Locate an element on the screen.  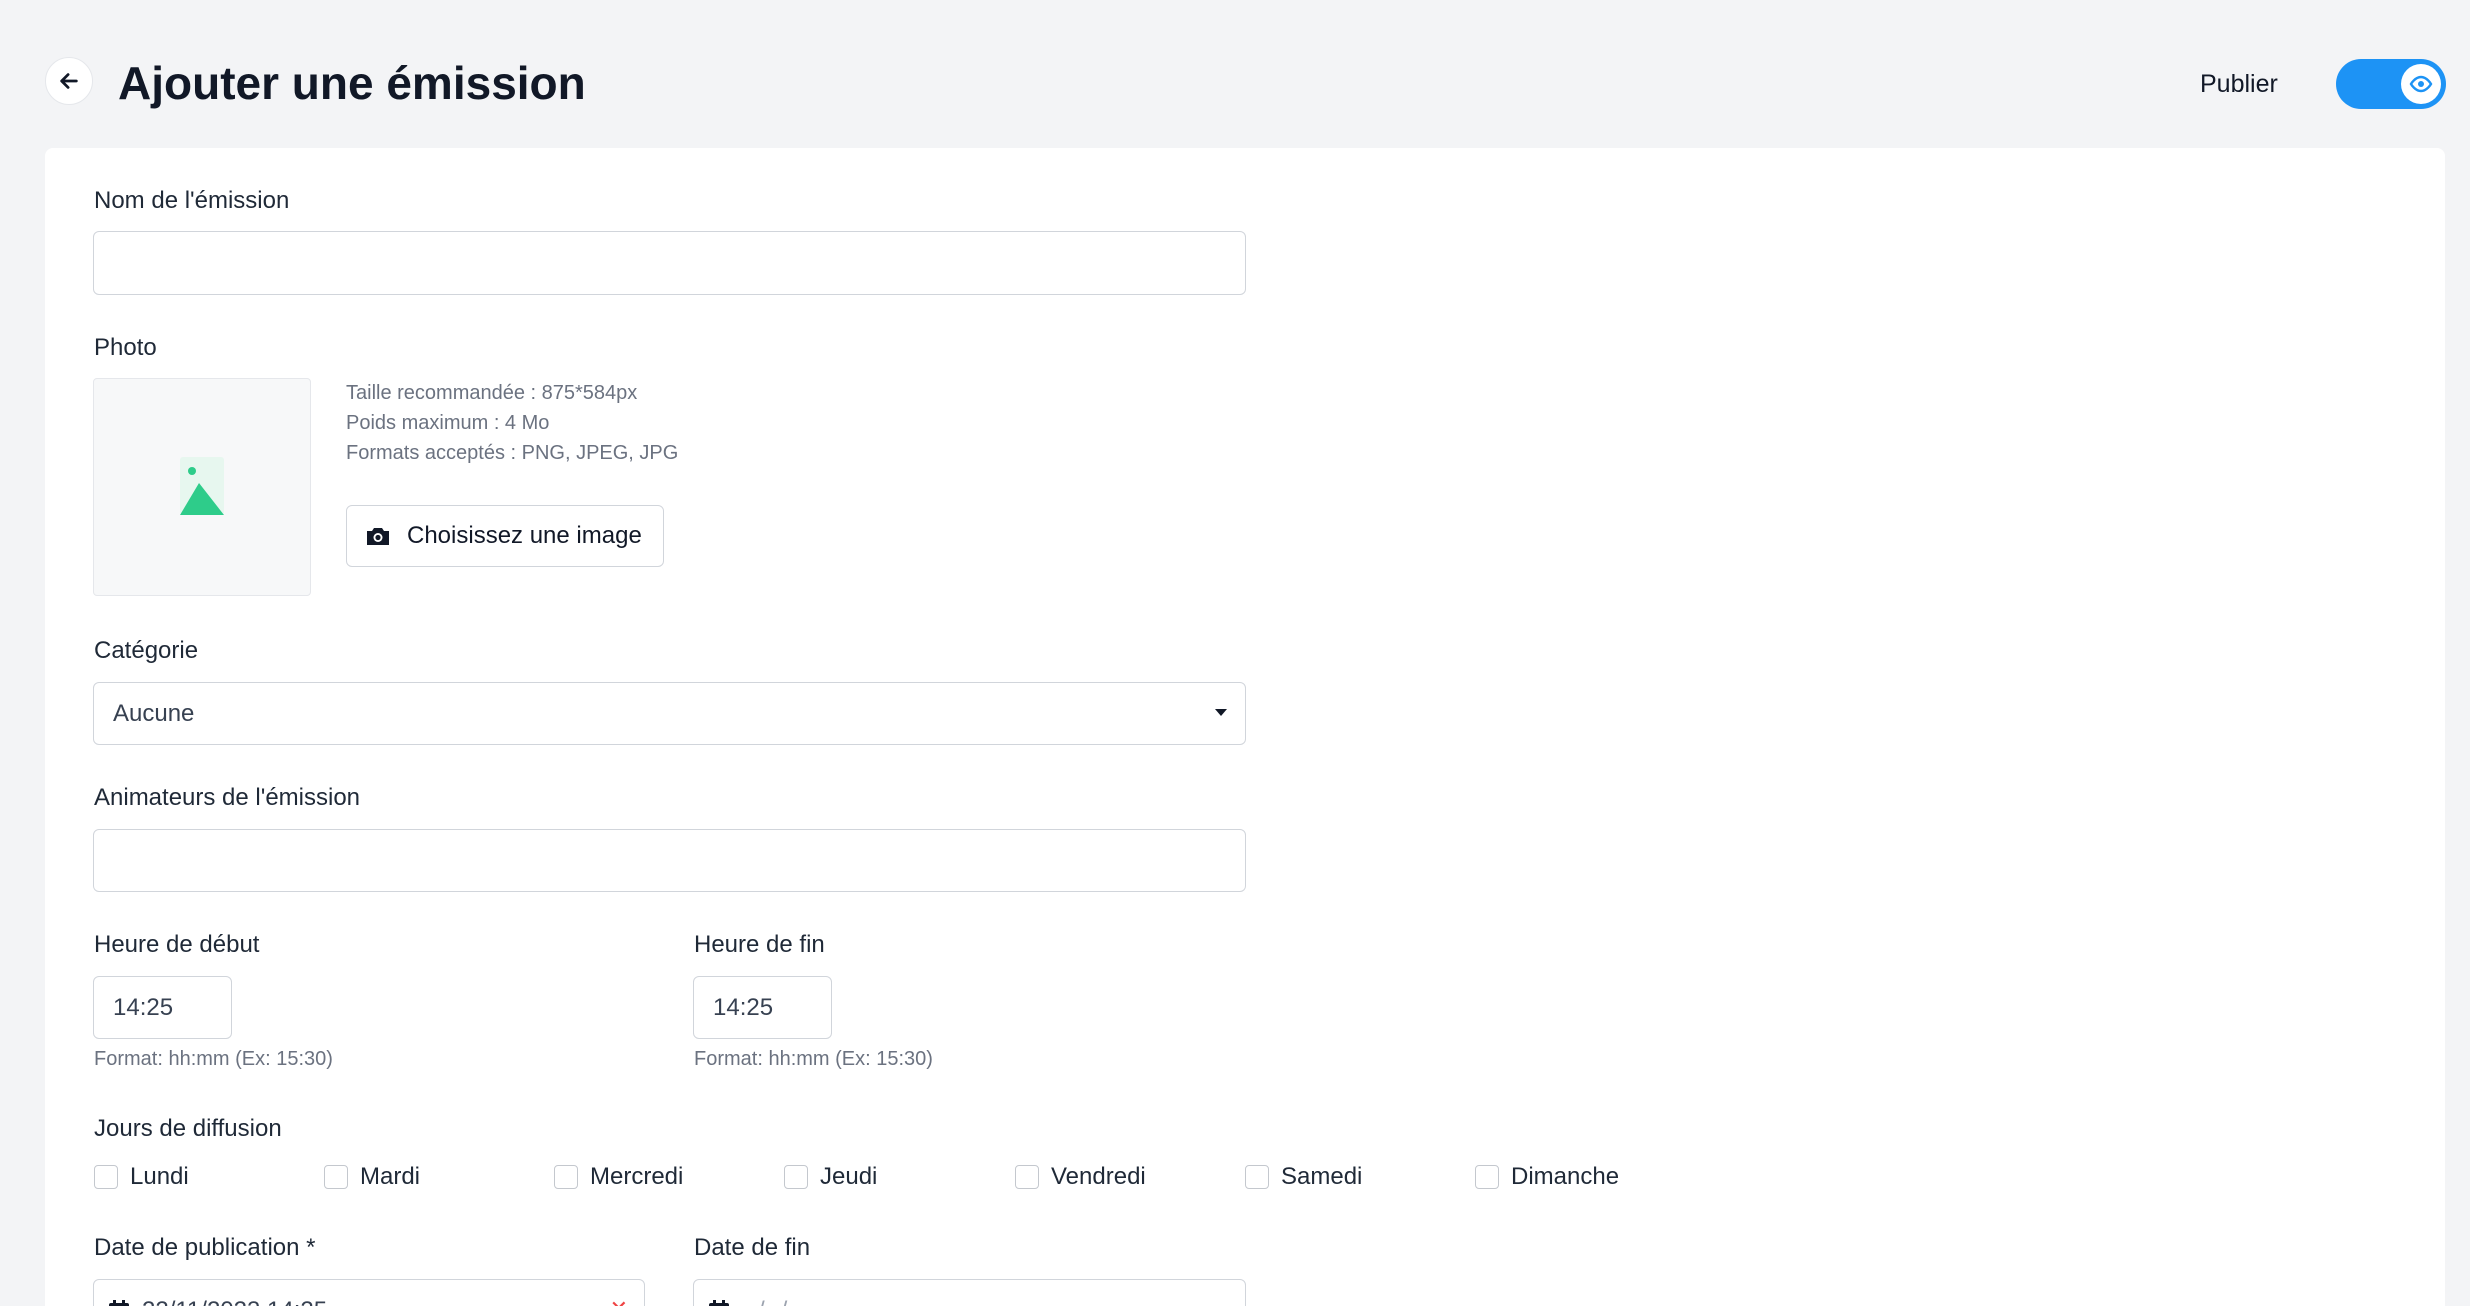
end-date-placeholder: --/--/---- is located at coordinates (780, 1301).